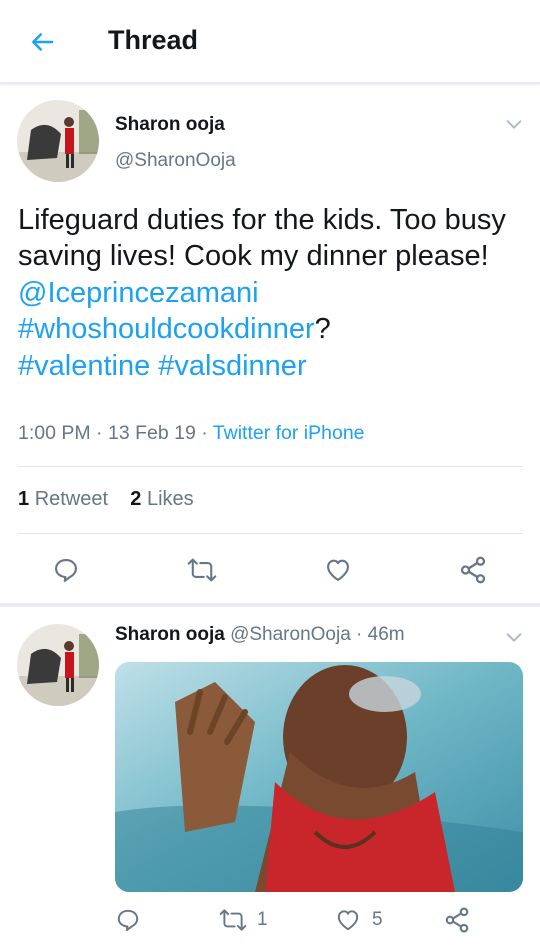  I want to click on tweet-date: 13 Feb 19, so click(151, 433).